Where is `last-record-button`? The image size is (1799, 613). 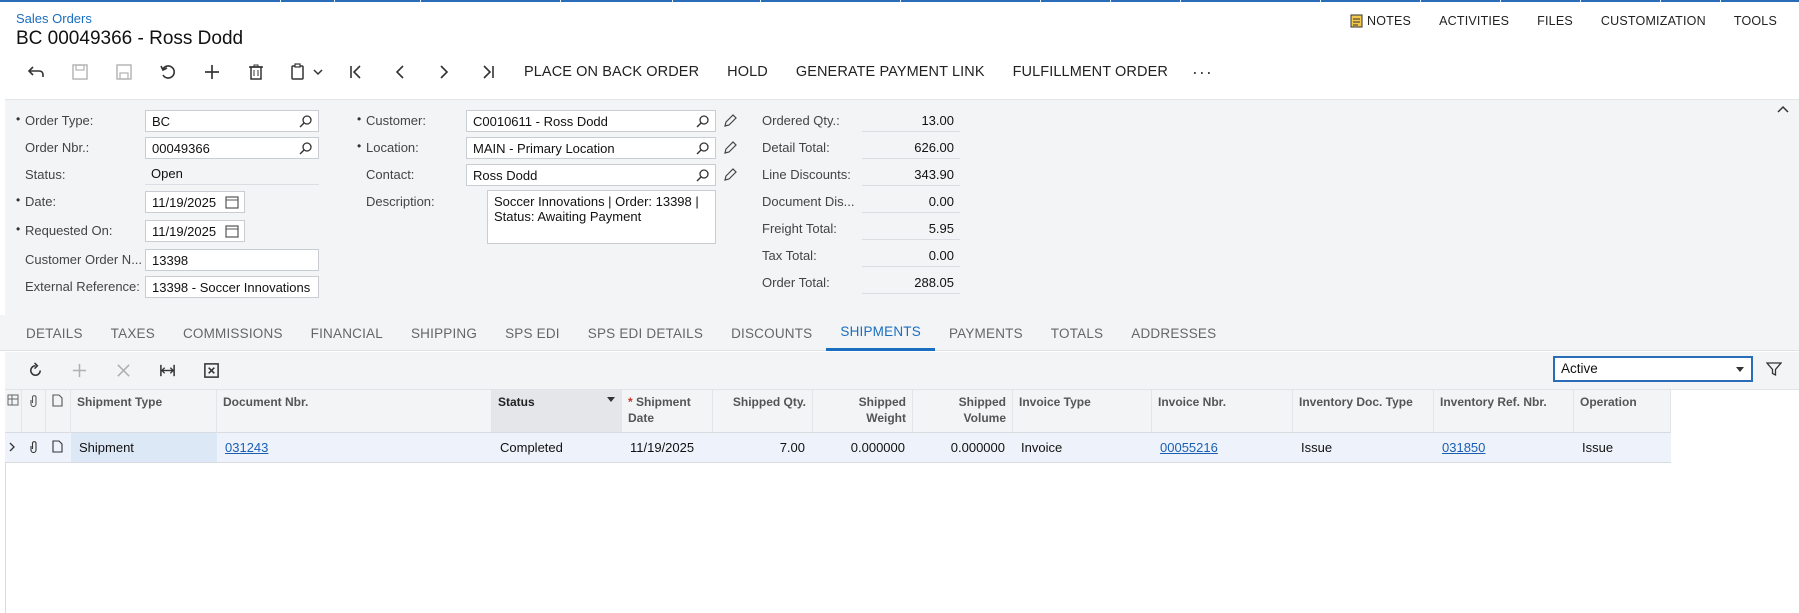
last-record-button is located at coordinates (488, 72).